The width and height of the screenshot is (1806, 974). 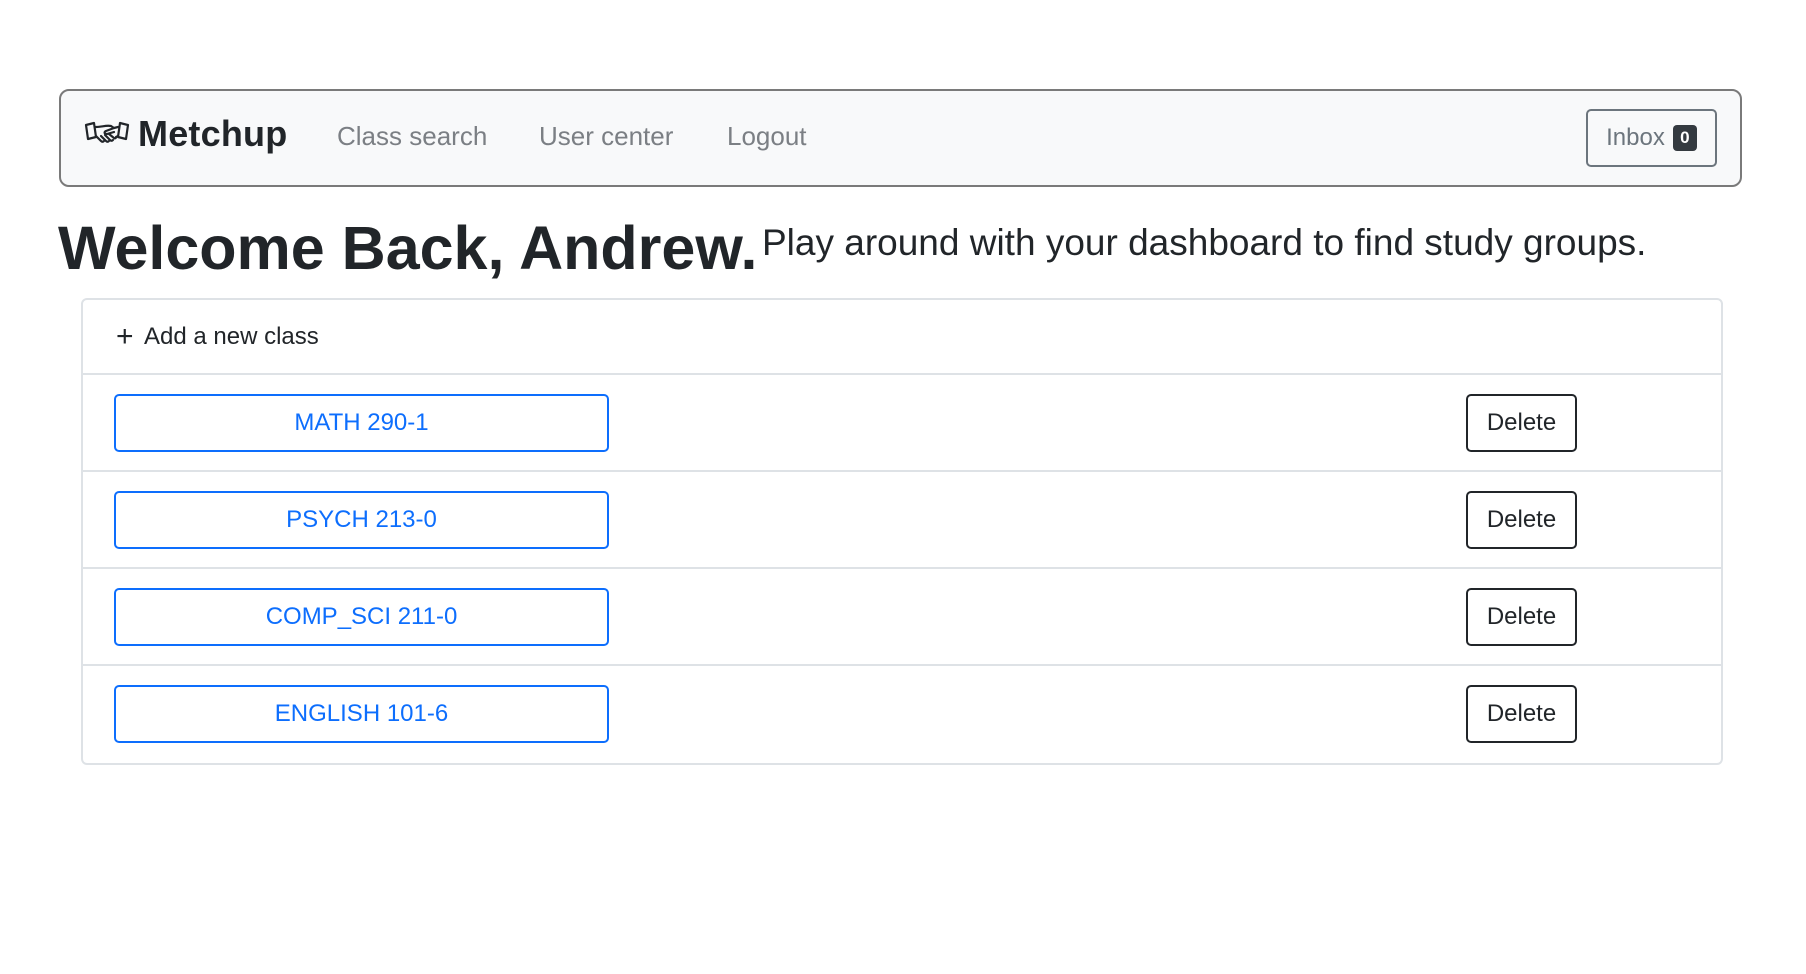 I want to click on nav-link-logout: Logout, so click(x=767, y=136).